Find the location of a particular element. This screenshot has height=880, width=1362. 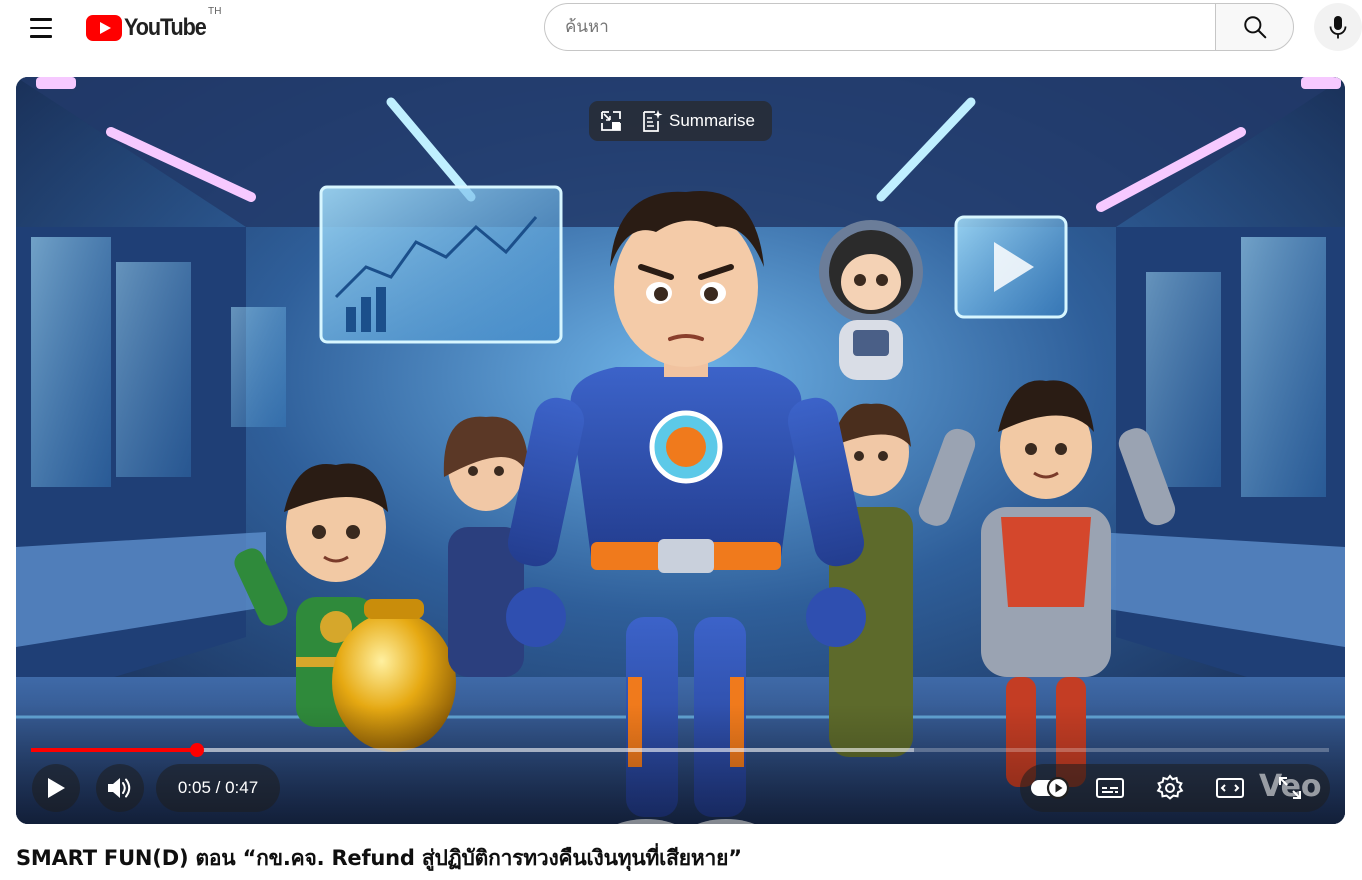

youtube-logo: YouTube TH is located at coordinates (154, 24).